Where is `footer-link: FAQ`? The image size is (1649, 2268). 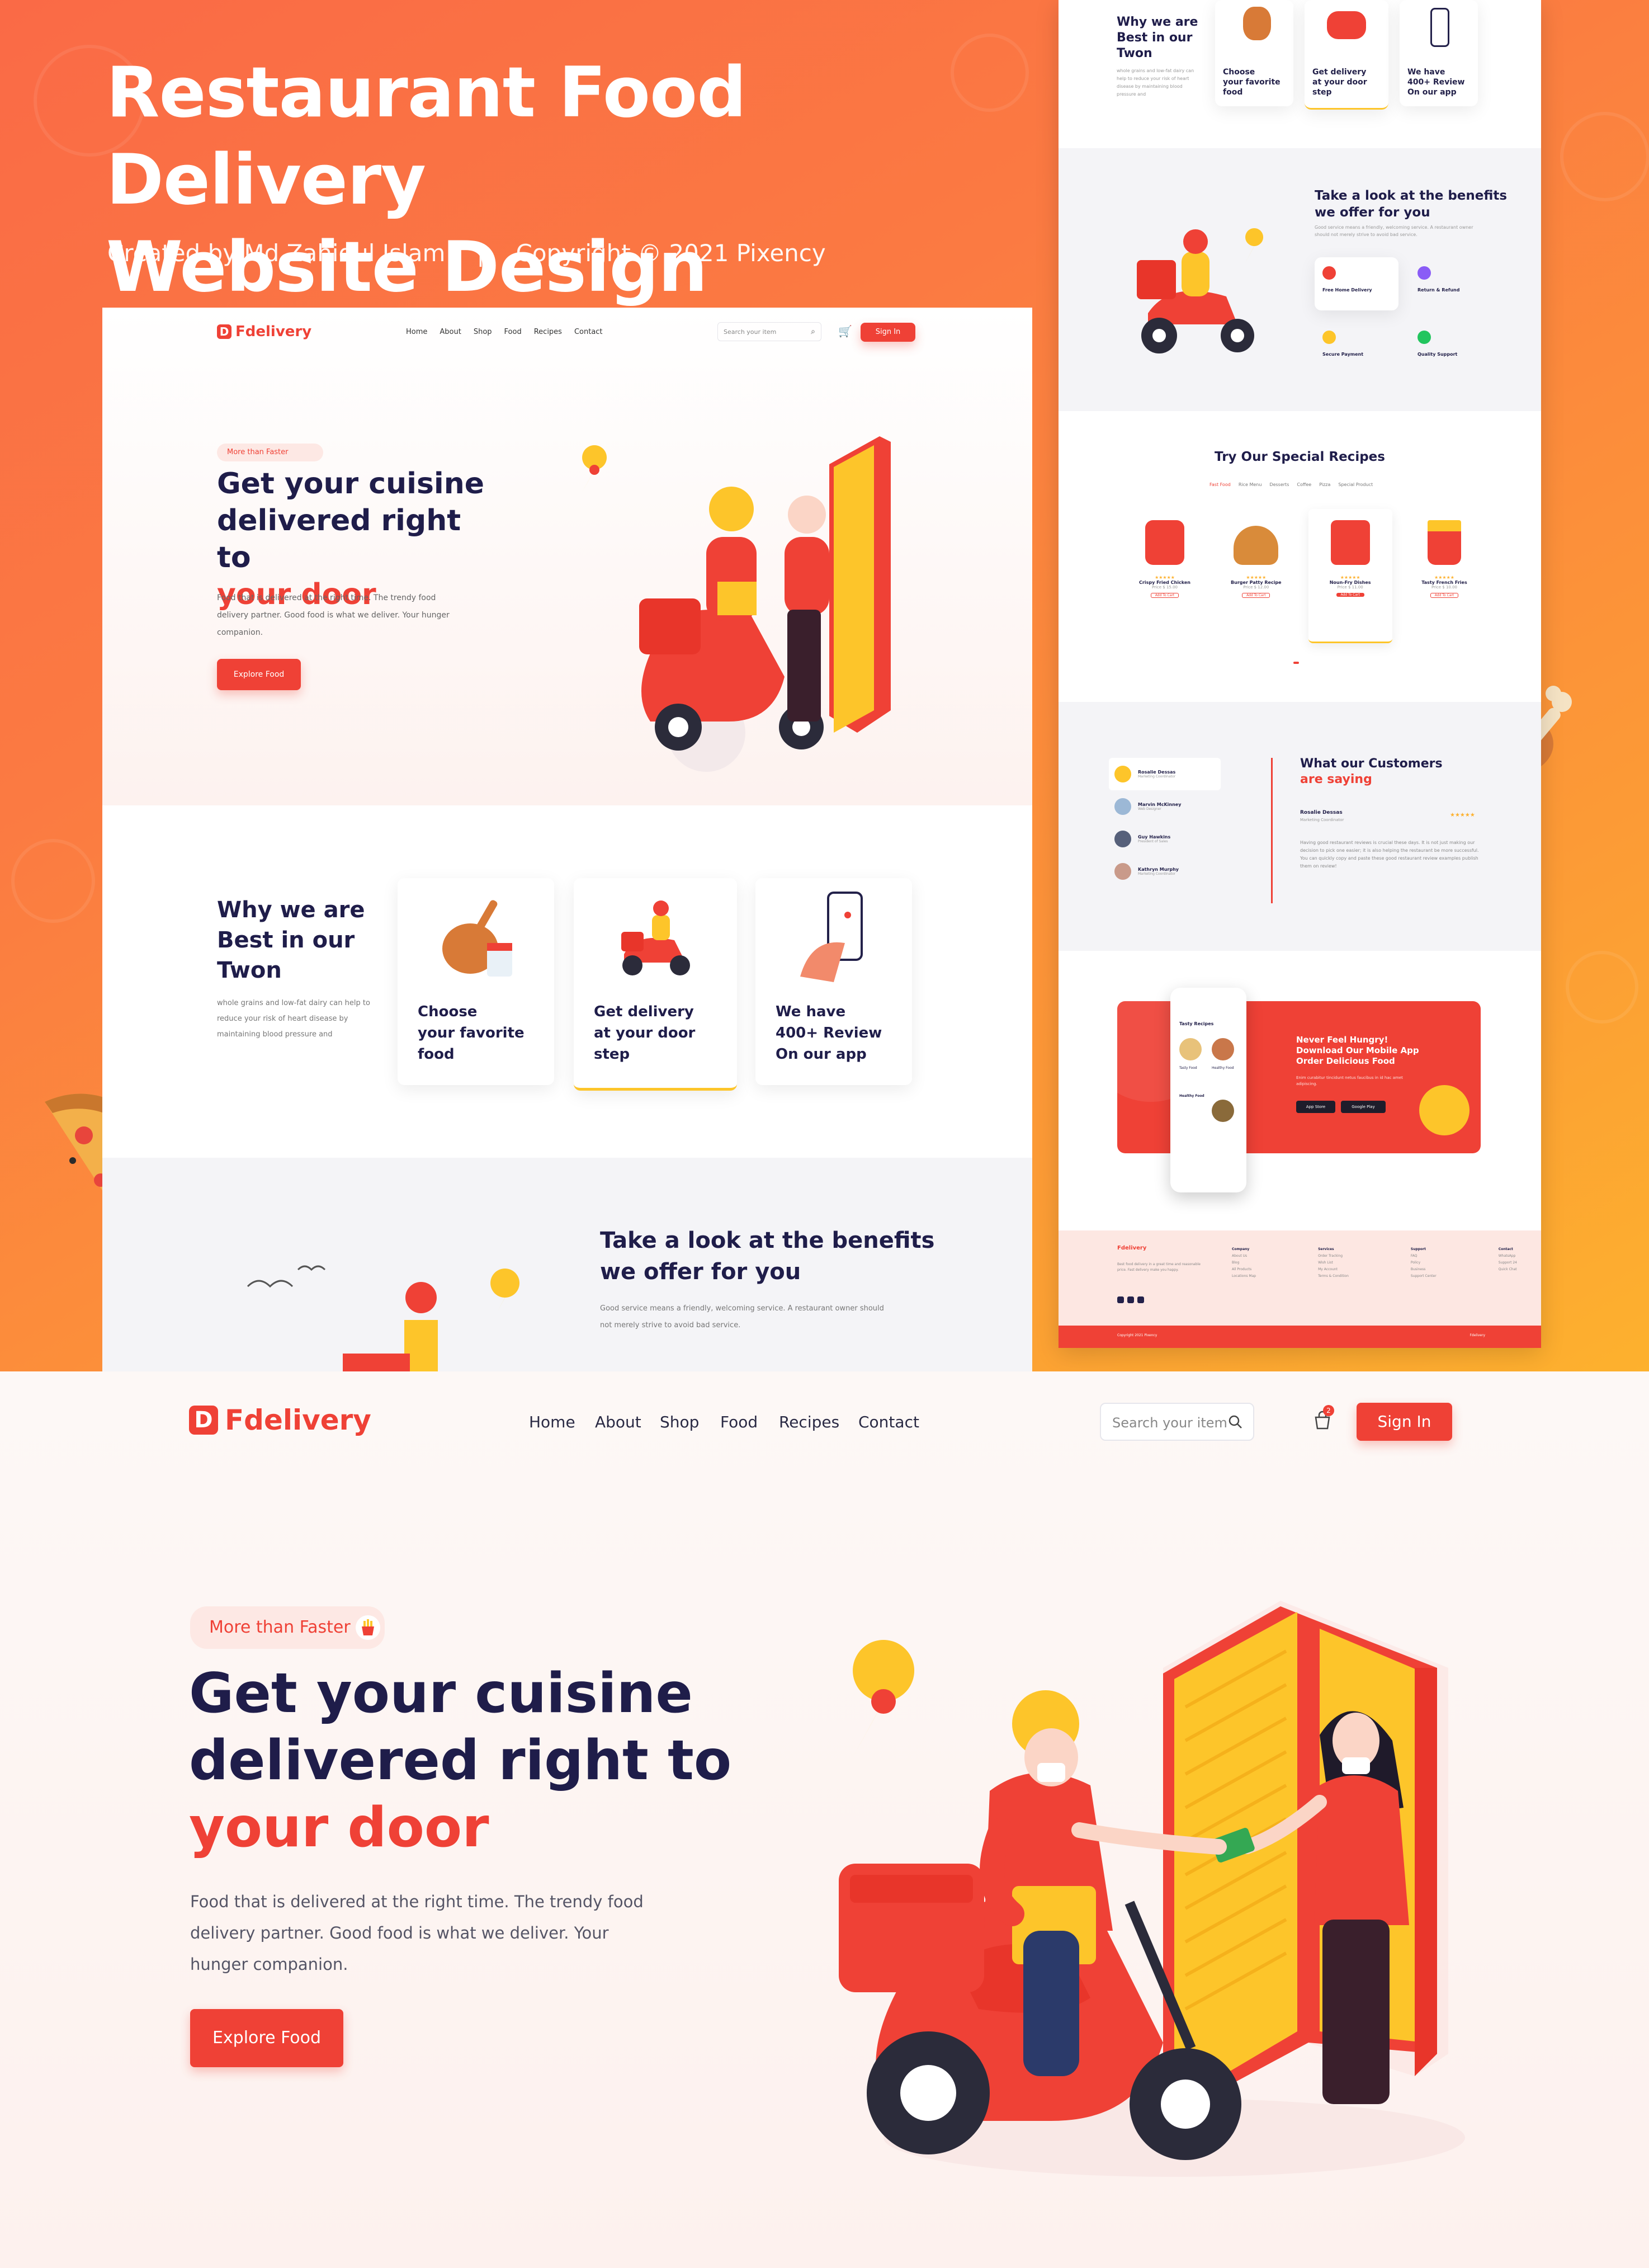
footer-link: FAQ is located at coordinates (1424, 1256).